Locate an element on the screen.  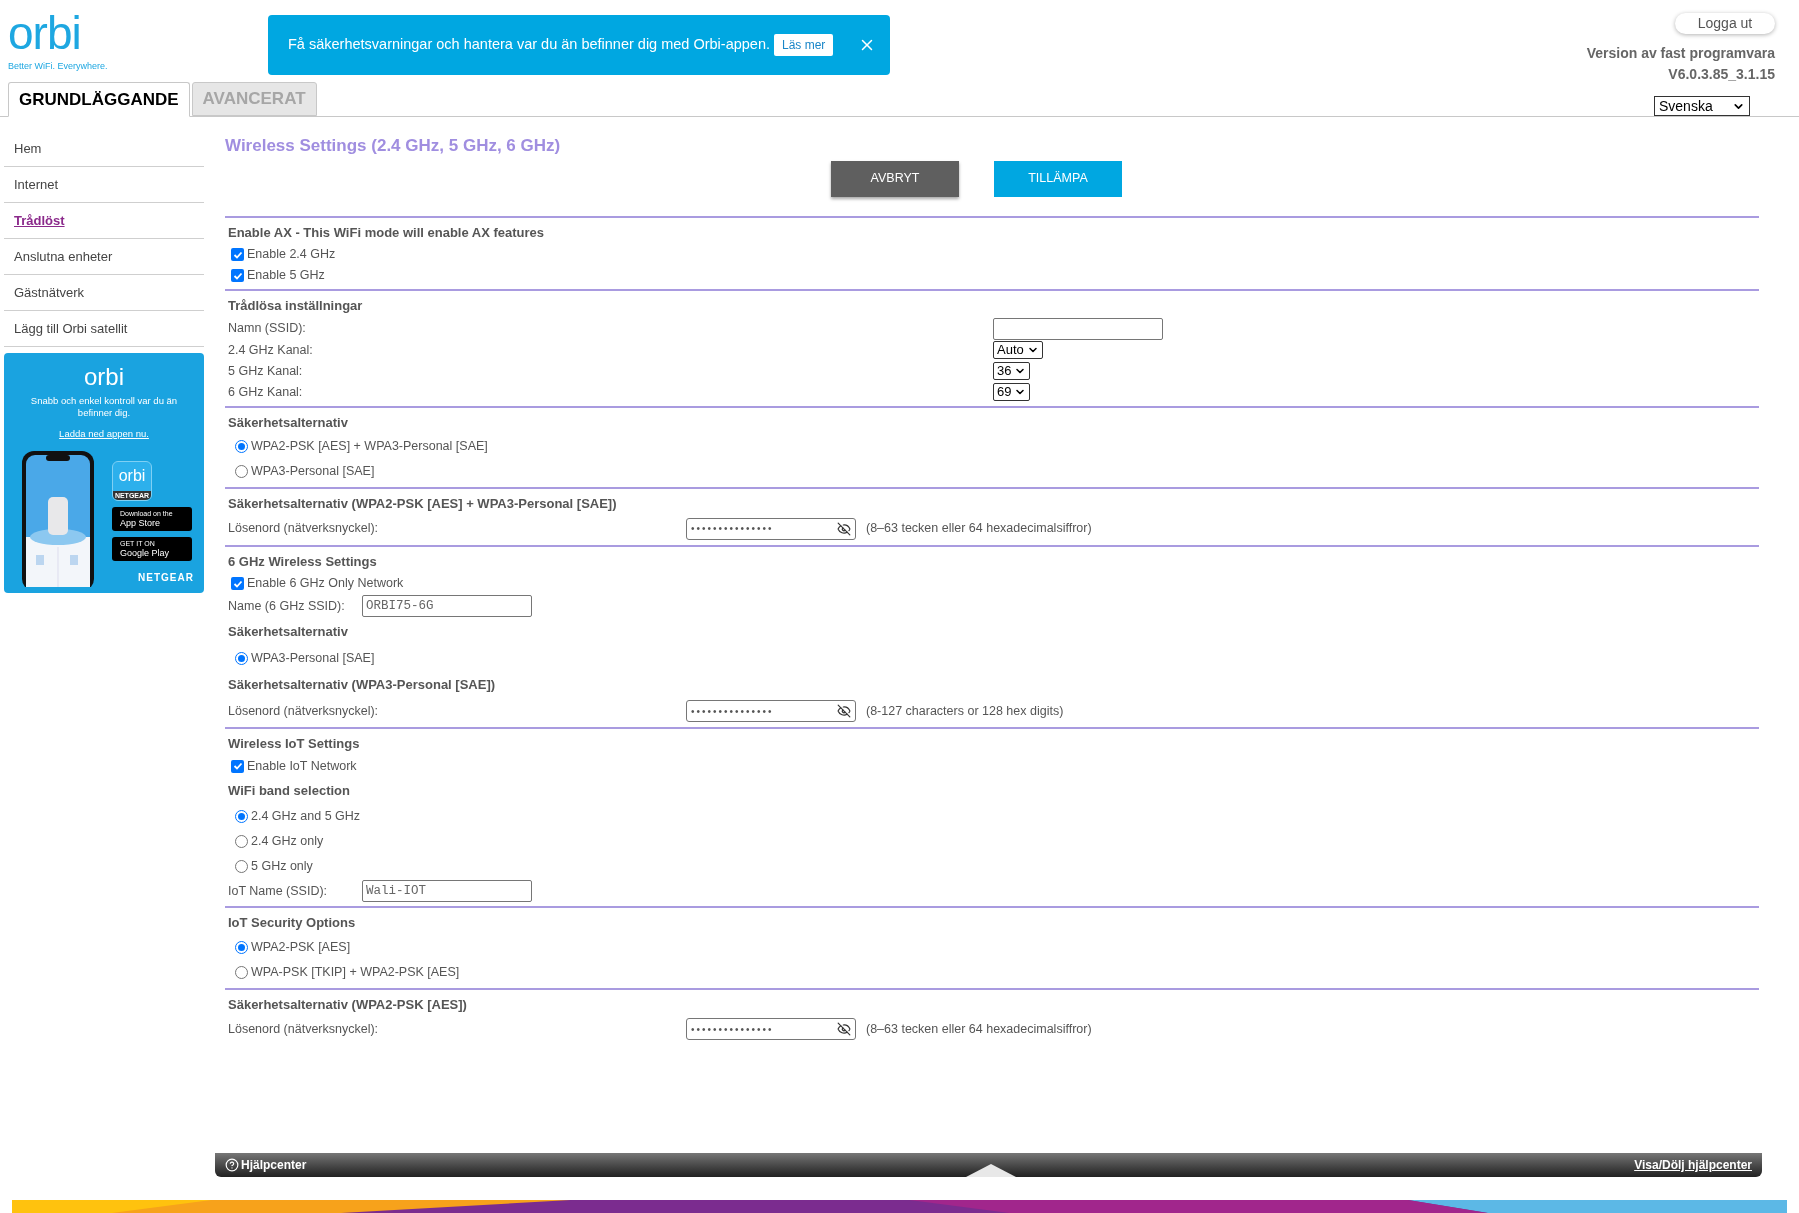
sidebar-item: Anslutna enheter is located at coordinates (63, 256).